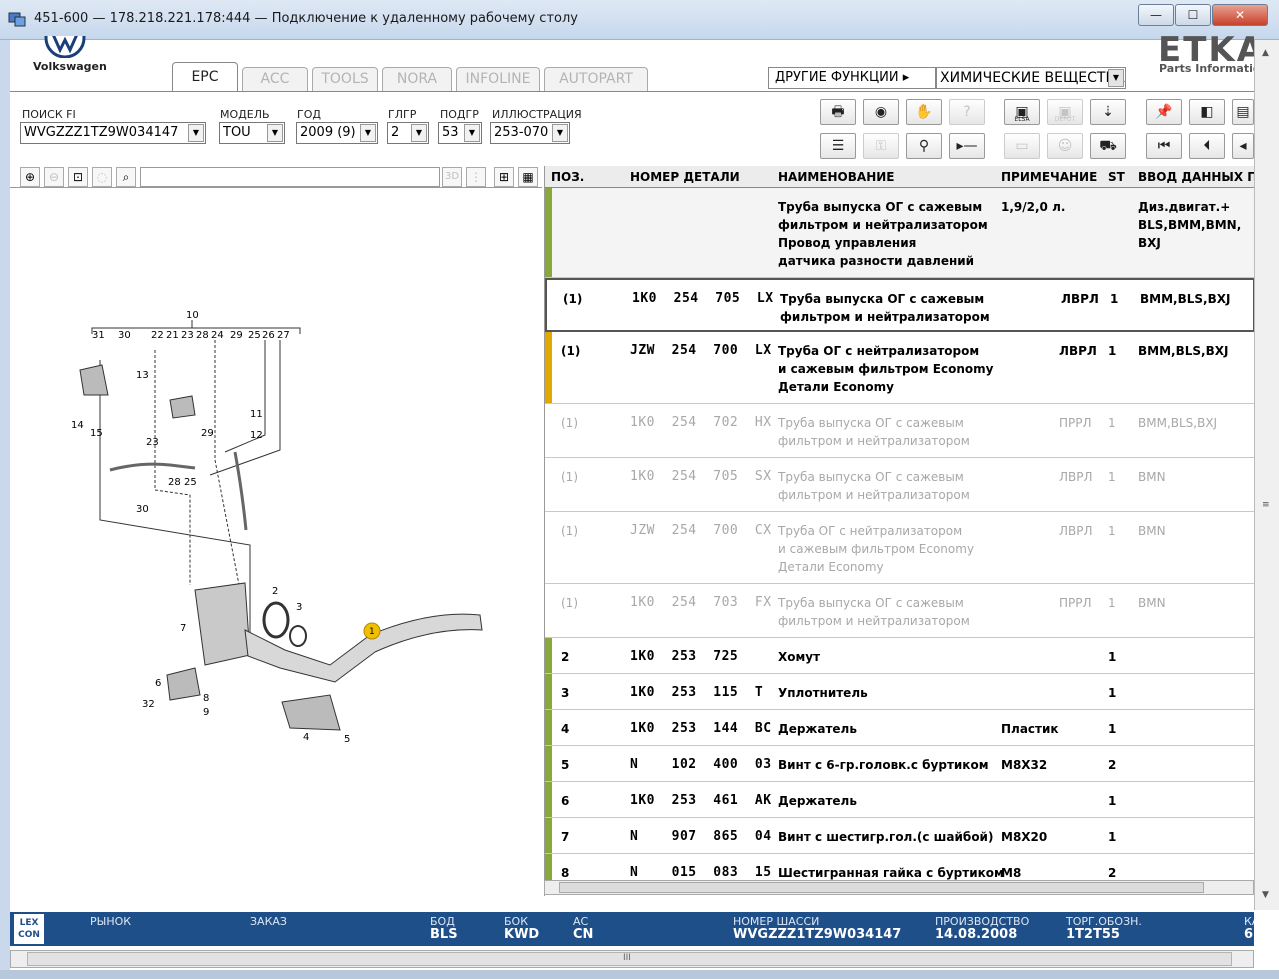 The height and width of the screenshot is (979, 1279). I want to click on cart-in-icon: ⇣, so click(1108, 112).